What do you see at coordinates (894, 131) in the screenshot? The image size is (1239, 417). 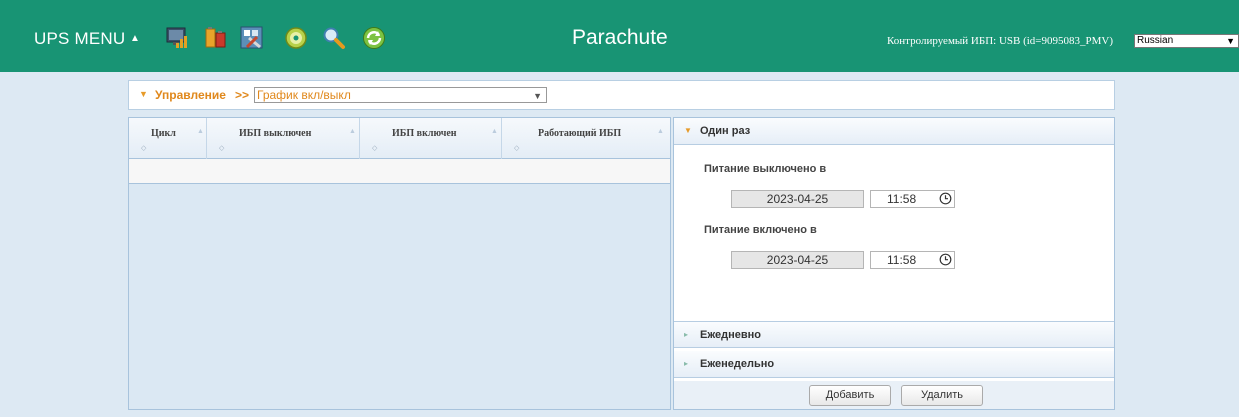 I see `accordion-once-header: ▼ Один раз` at bounding box center [894, 131].